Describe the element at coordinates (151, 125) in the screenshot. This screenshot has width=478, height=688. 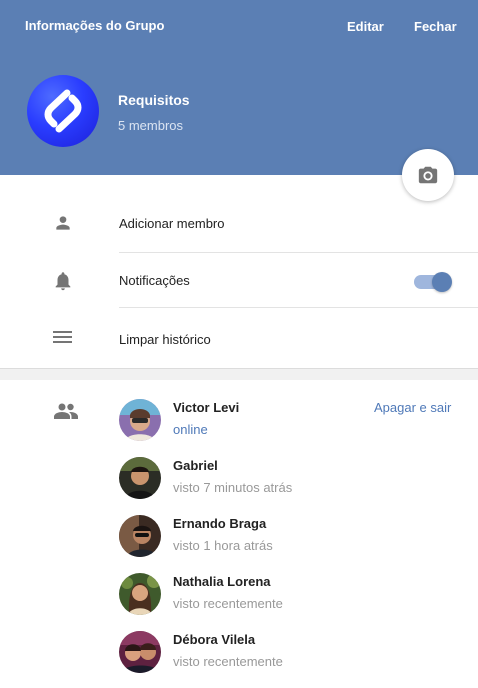
I see `group-member-count: 5 membros` at that location.